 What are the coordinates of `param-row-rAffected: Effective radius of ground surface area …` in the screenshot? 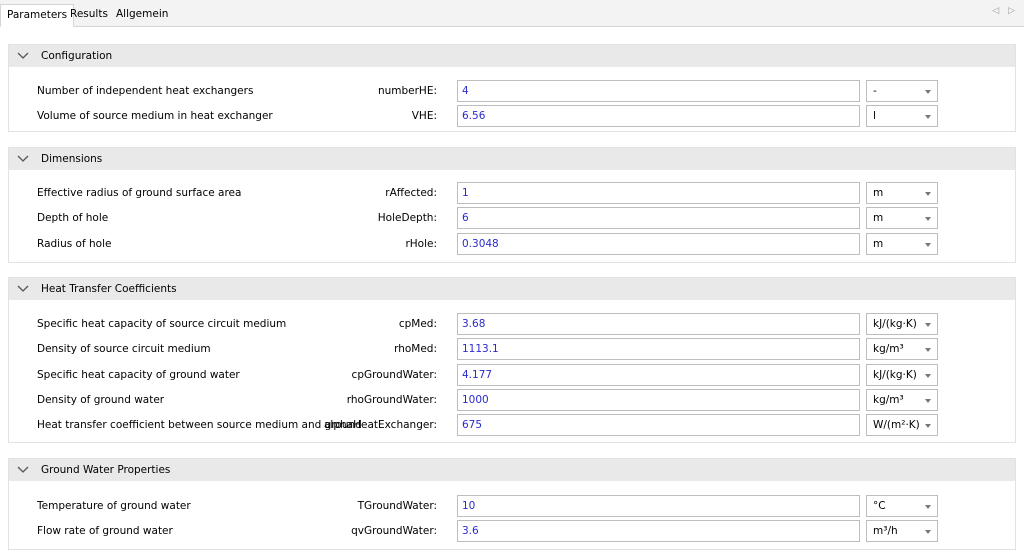 It's located at (512, 193).